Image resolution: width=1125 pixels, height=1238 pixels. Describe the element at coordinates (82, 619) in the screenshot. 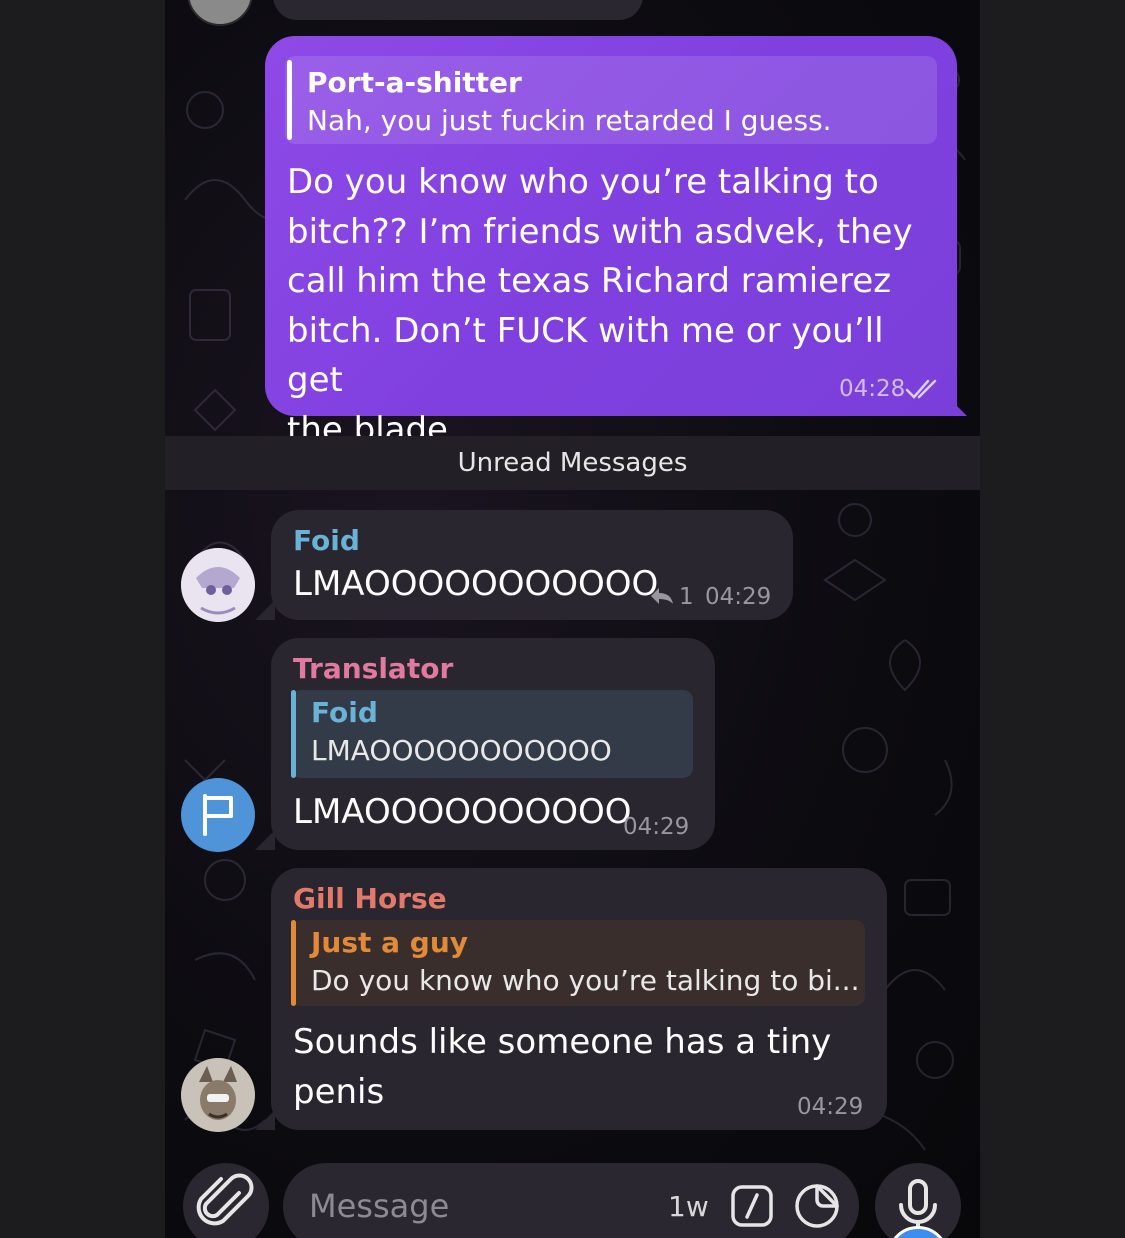

I see `left-margin` at that location.